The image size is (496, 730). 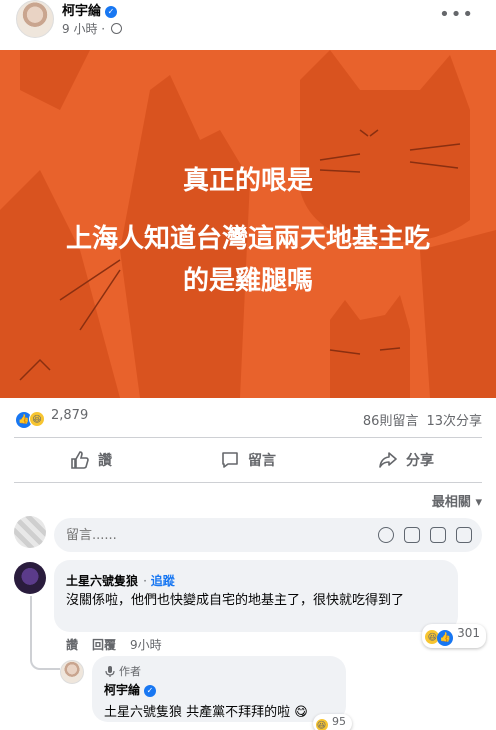 I want to click on more-options-icon: •••, so click(x=456, y=14).